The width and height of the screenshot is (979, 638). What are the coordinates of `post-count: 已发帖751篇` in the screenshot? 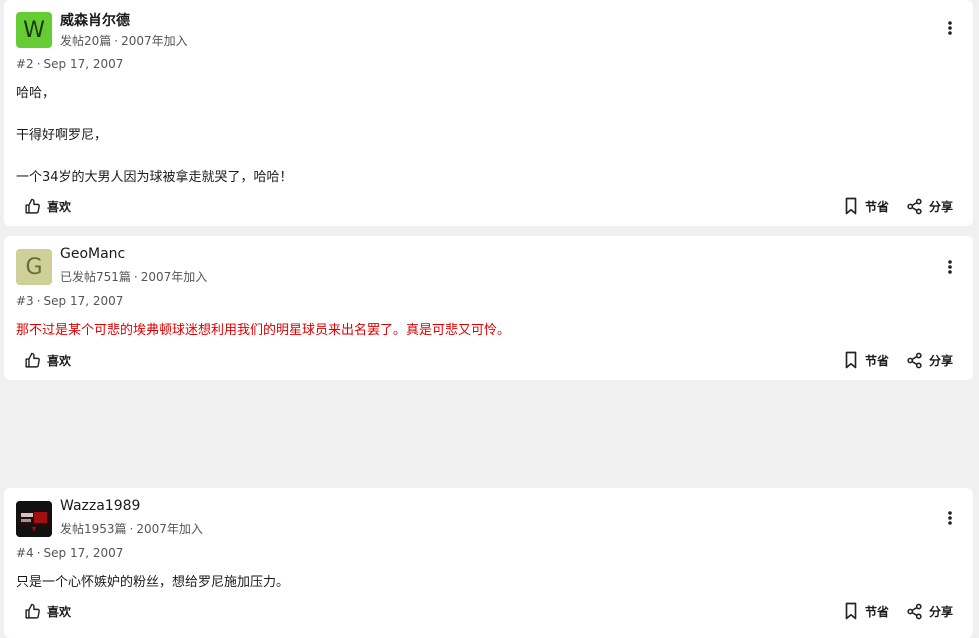 It's located at (95, 277).